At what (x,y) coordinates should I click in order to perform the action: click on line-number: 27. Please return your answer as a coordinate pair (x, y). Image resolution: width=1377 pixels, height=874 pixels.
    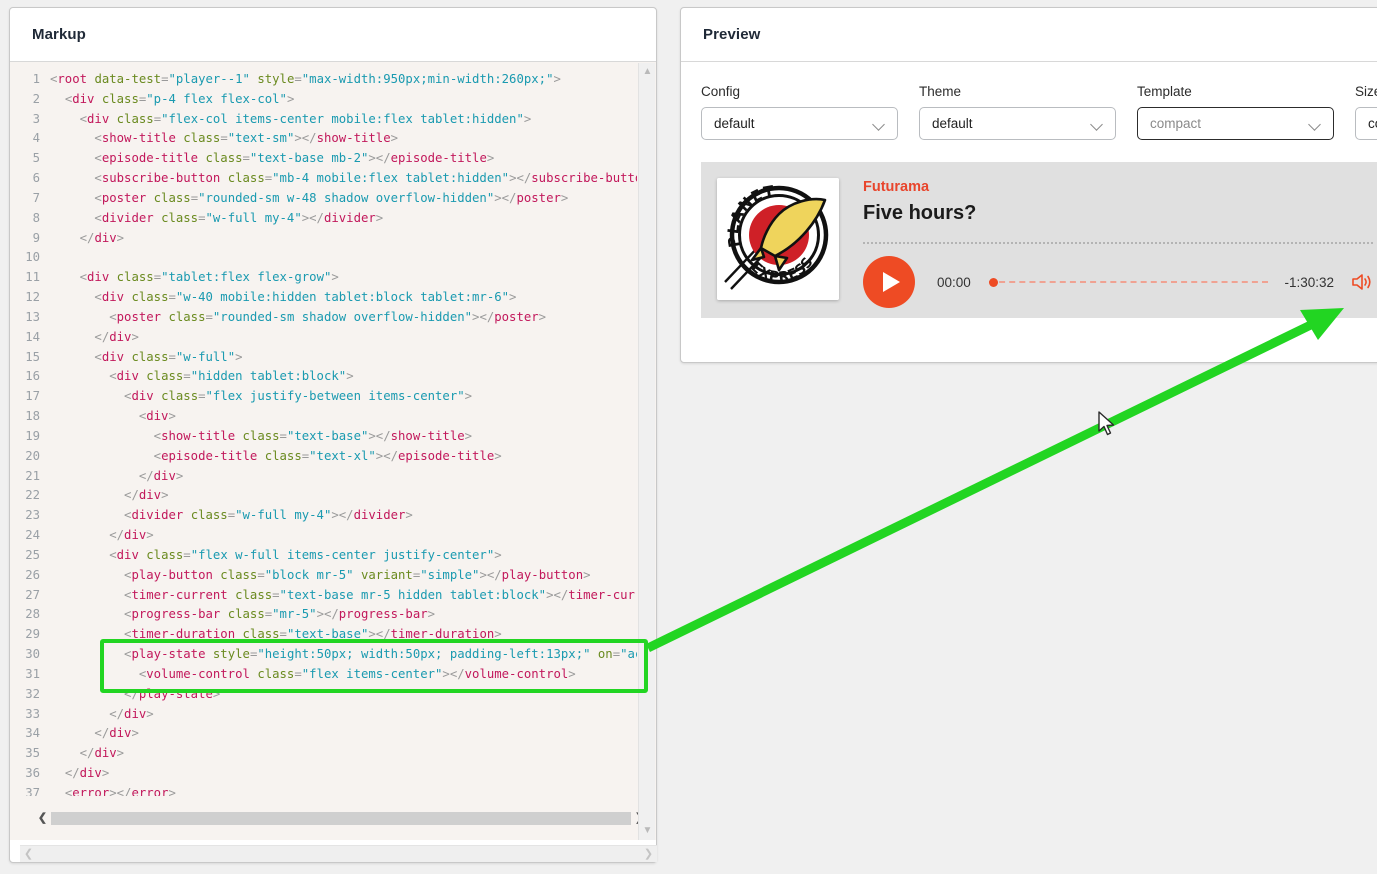
    Looking at the image, I should click on (32, 594).